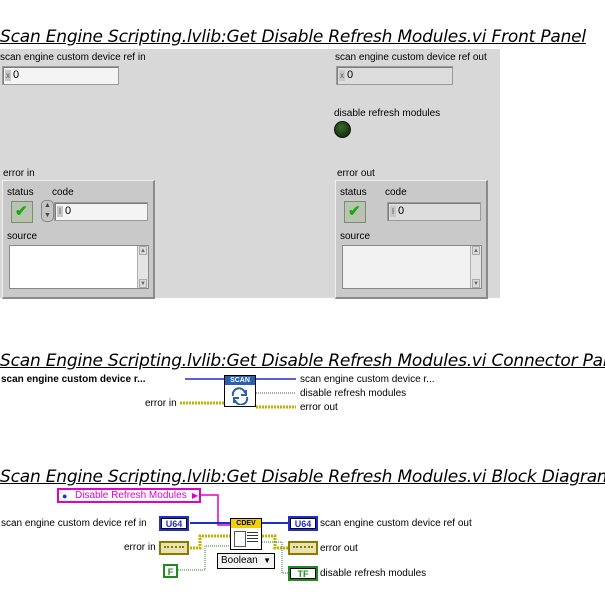  I want to click on ref-in-terminal: U64, so click(174, 523).